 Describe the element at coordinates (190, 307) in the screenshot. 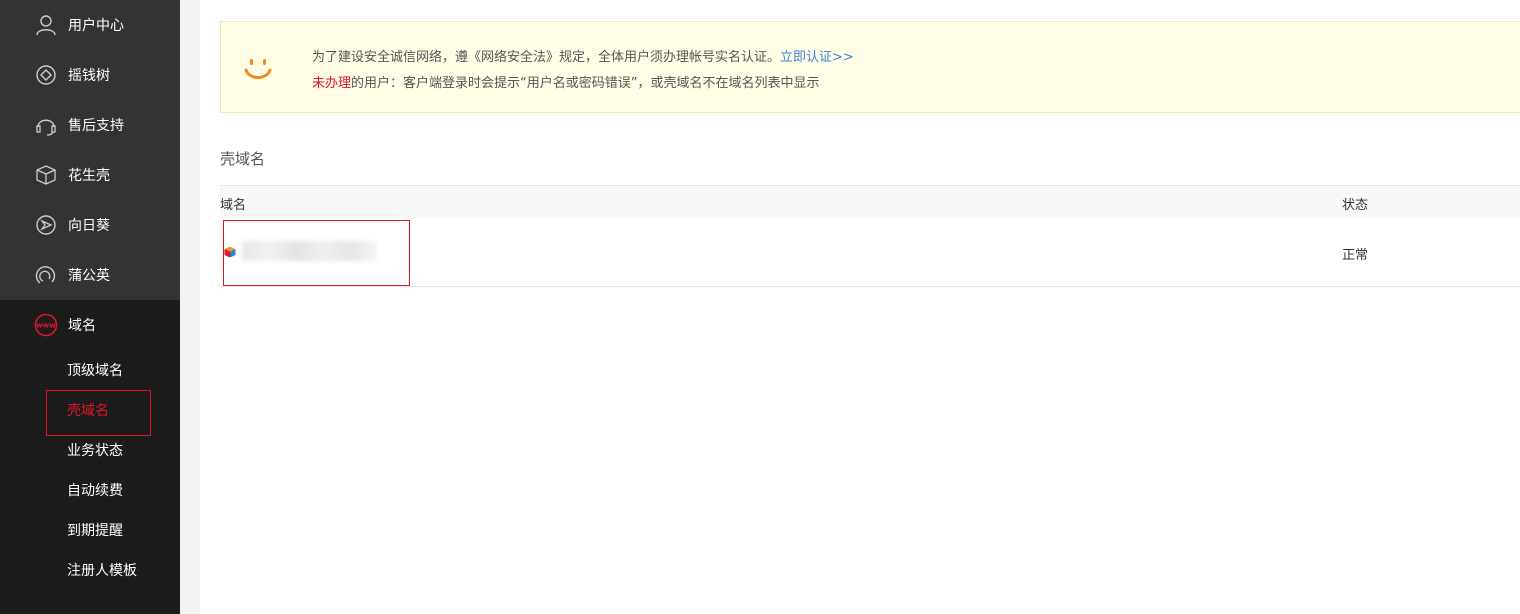

I see `content-gutter` at that location.